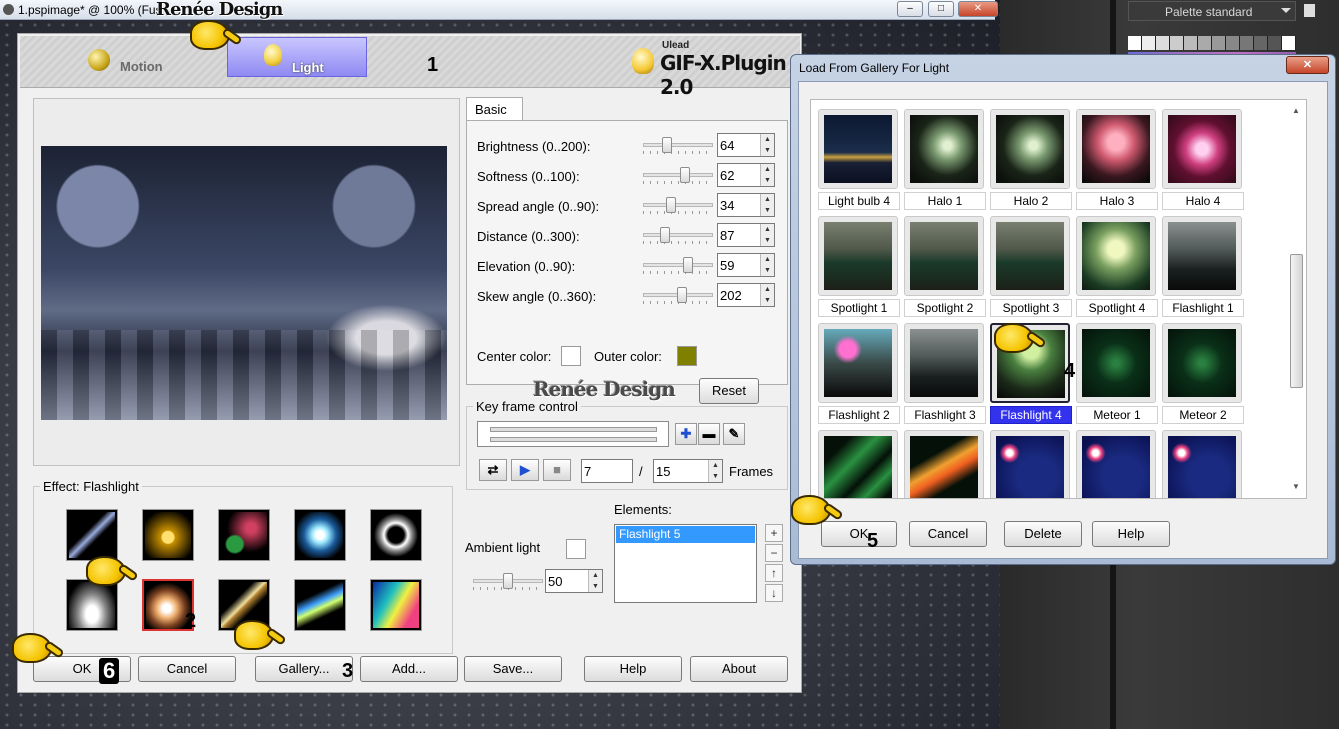 This screenshot has height=729, width=1339. Describe the element at coordinates (508, 581) in the screenshot. I see `ambient-slider-thumb` at that location.